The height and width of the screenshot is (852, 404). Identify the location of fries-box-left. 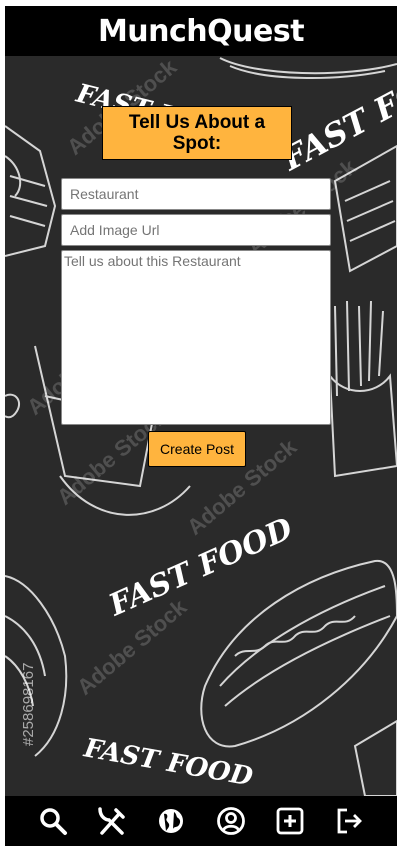
(31, 191).